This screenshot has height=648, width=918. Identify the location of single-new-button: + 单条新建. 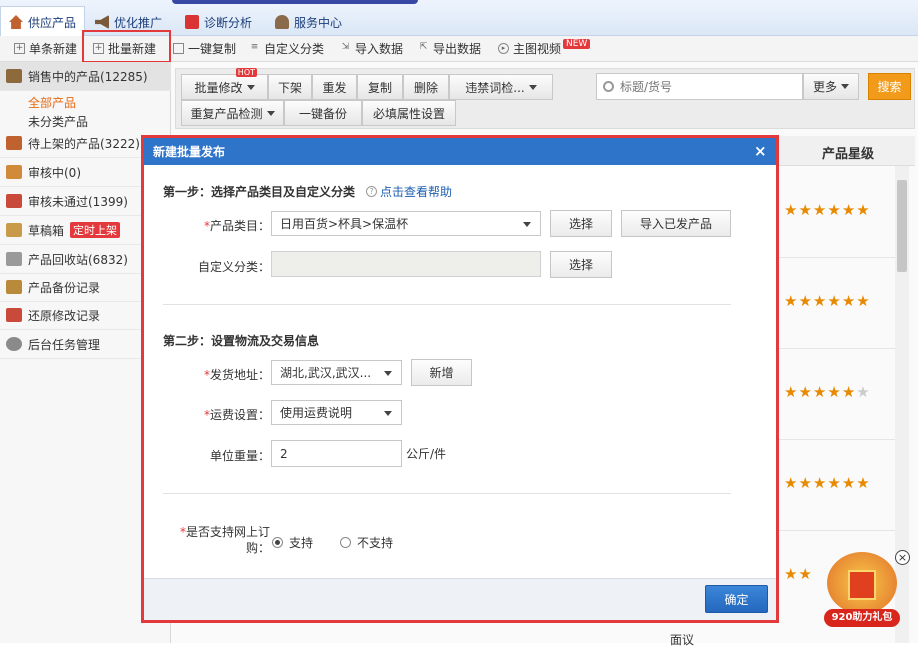
(45, 48).